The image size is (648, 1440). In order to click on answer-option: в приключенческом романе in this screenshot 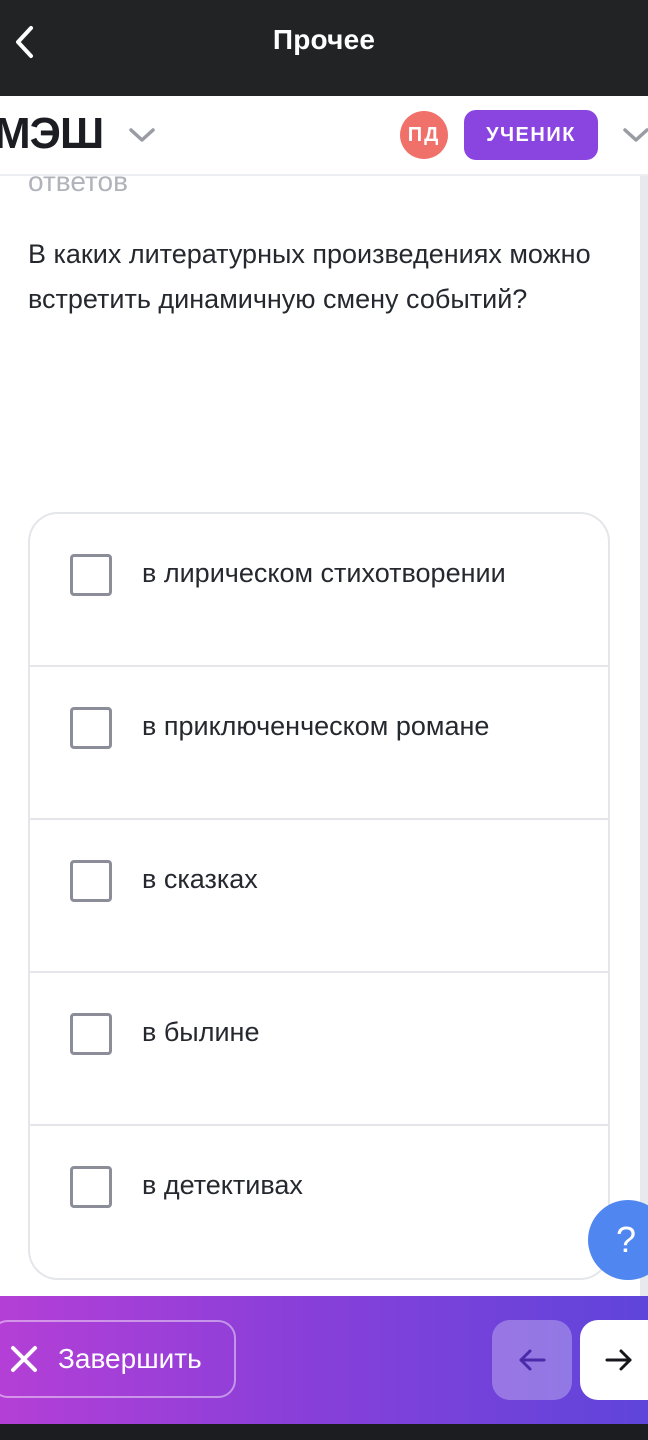, I will do `click(319, 743)`.